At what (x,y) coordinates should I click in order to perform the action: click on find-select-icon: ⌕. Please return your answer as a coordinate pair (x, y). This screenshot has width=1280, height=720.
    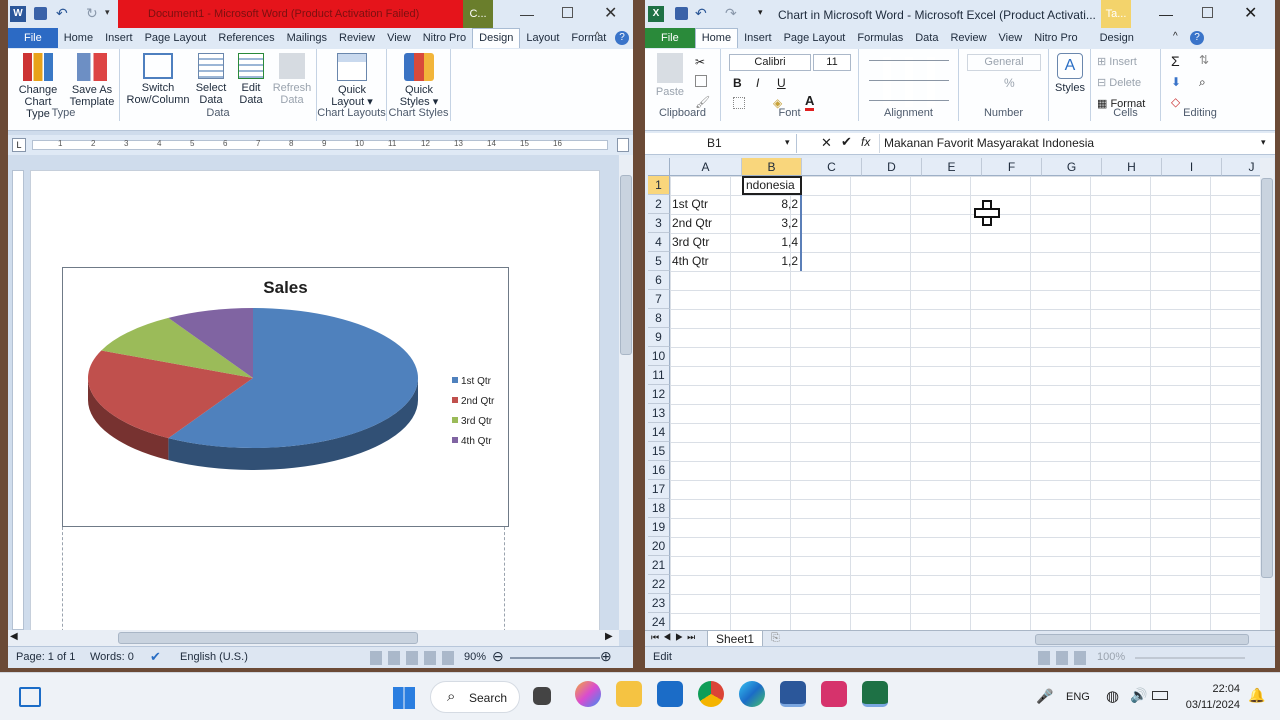
    Looking at the image, I should click on (1202, 82).